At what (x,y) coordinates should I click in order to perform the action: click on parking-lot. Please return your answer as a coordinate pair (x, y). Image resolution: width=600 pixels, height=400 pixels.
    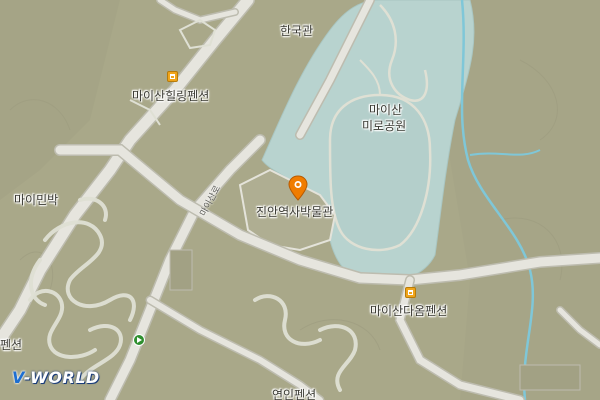
    Looking at the image, I should click on (181, 270).